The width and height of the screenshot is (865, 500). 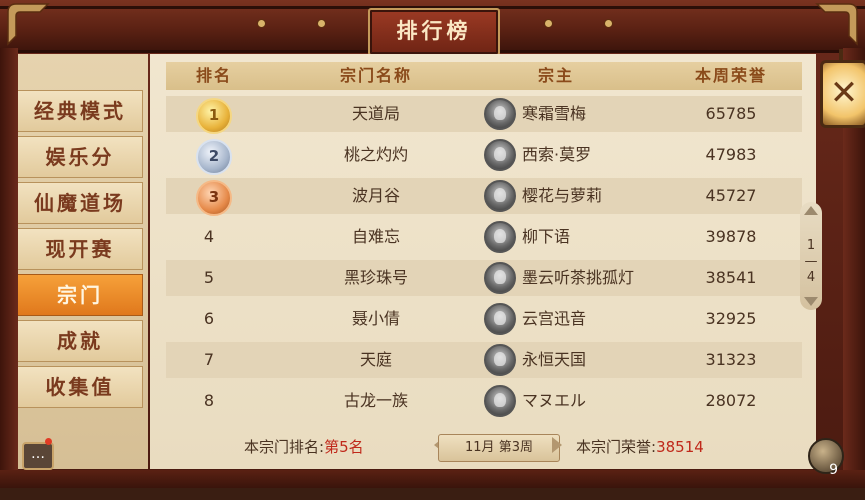 I want to click on page-title: 排行榜, so click(x=434, y=32).